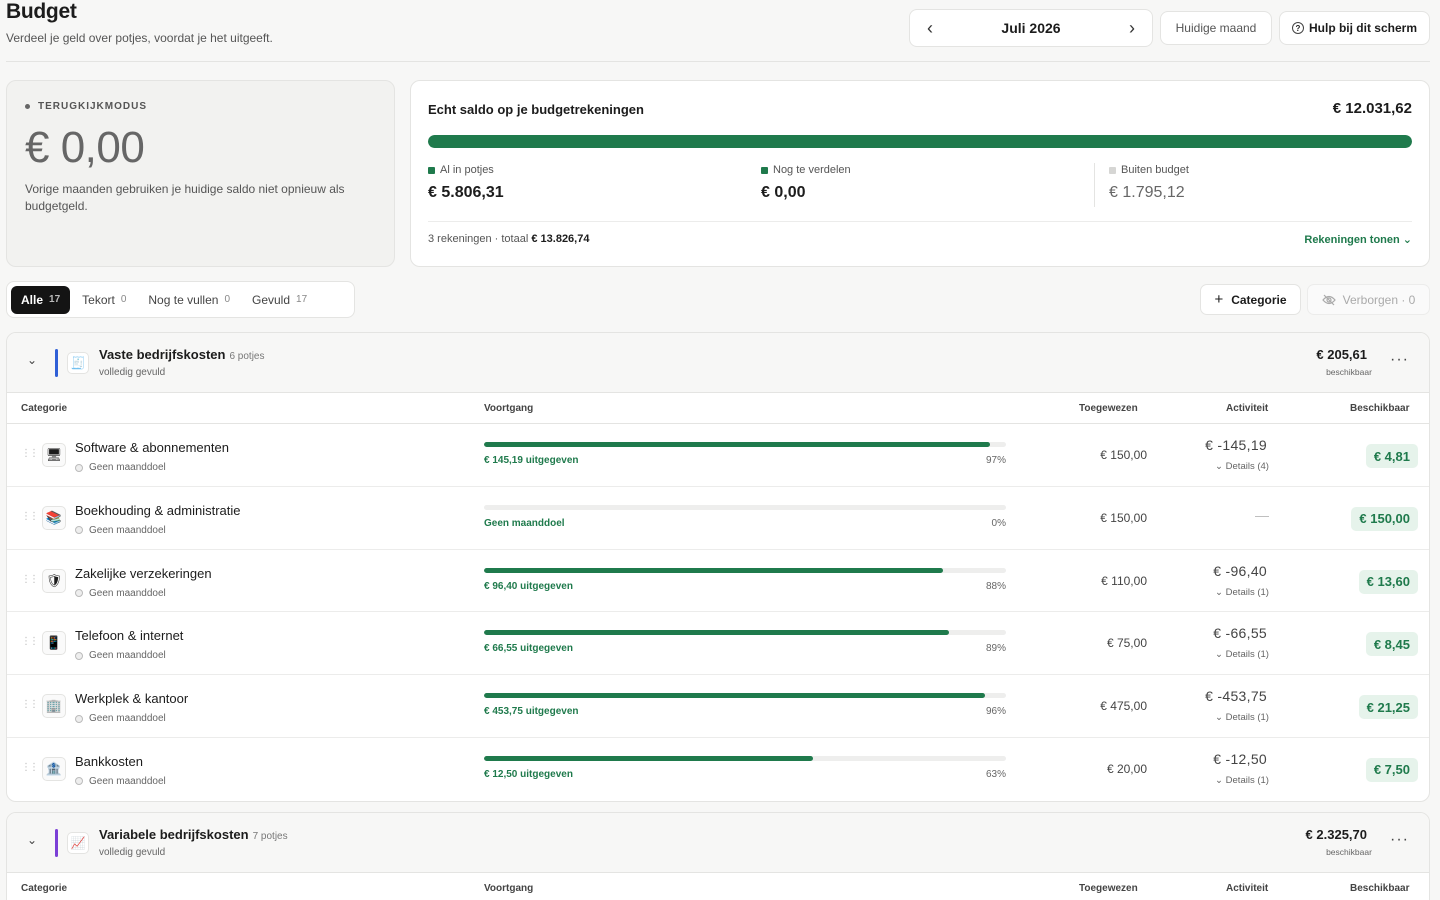  What do you see at coordinates (1123, 706) in the screenshot?
I see `assigned-amount: € 475,00` at bounding box center [1123, 706].